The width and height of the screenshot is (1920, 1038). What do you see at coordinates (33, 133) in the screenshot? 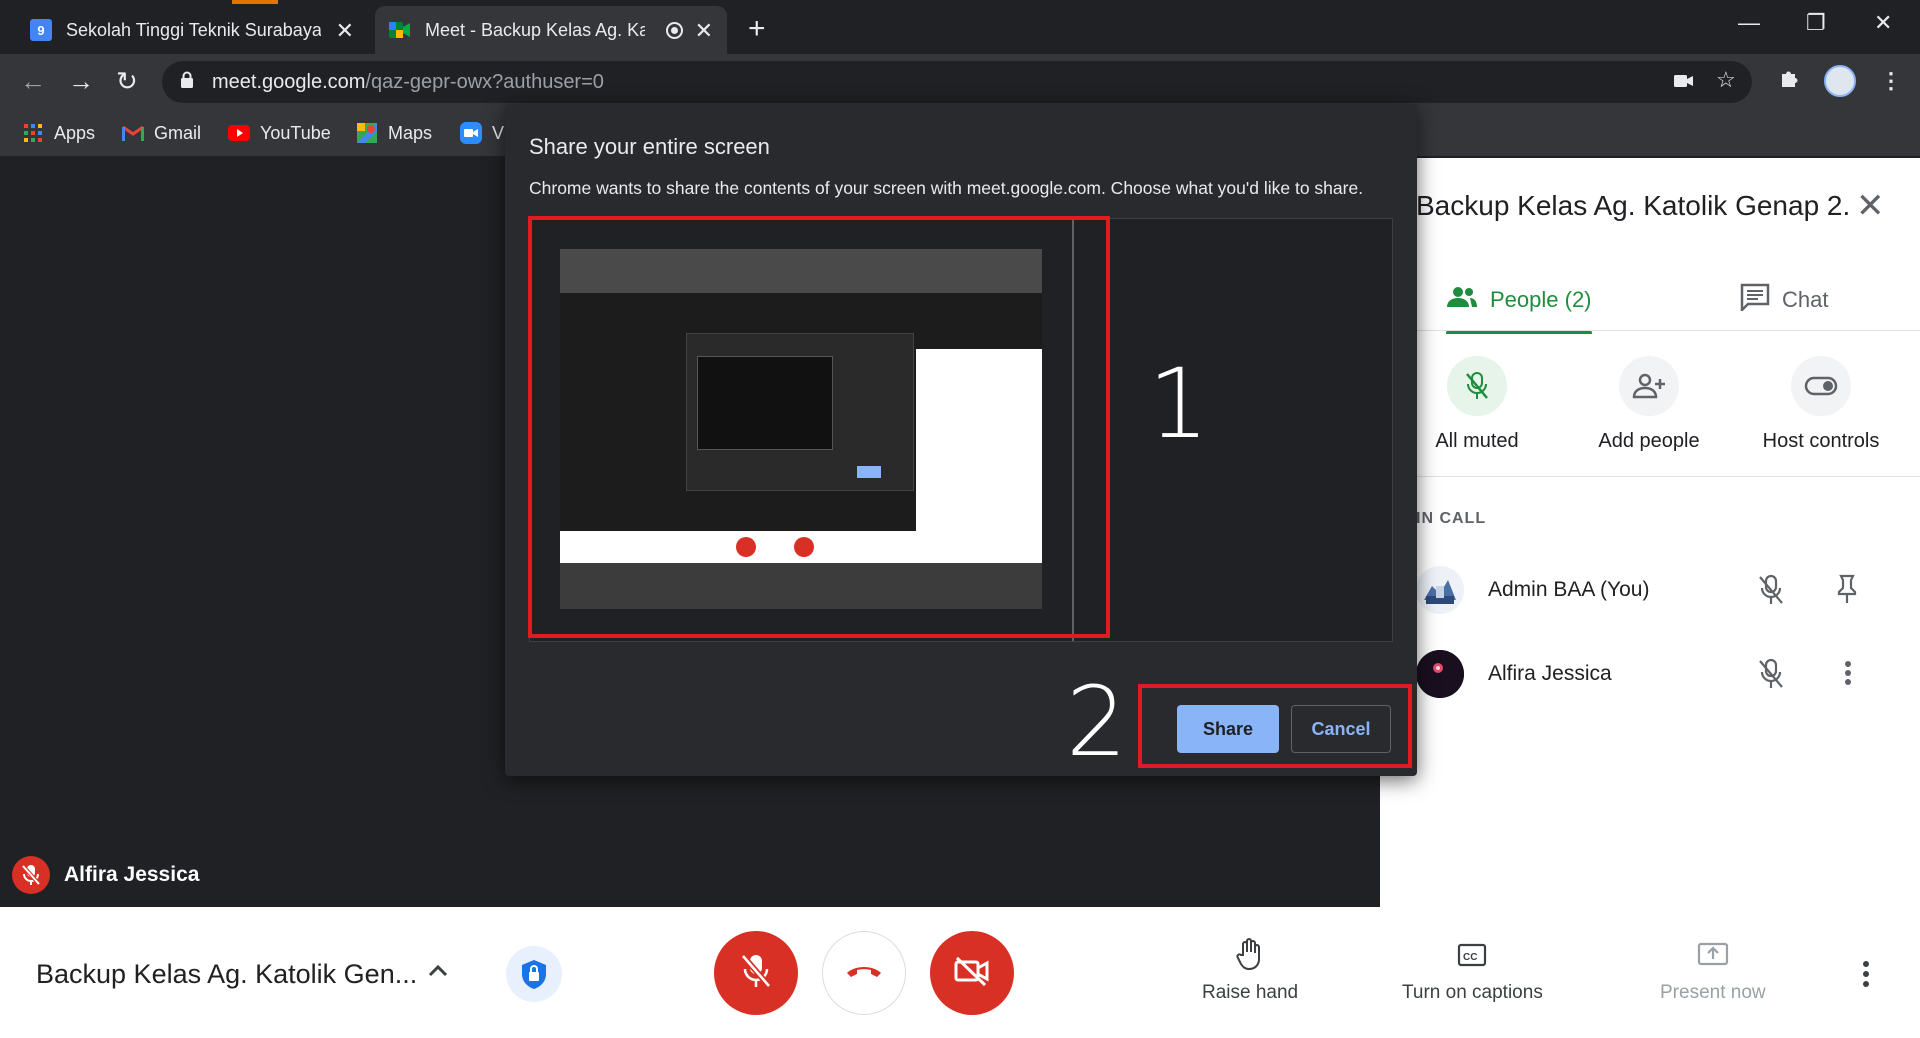
I see `apps-grid-icon` at bounding box center [33, 133].